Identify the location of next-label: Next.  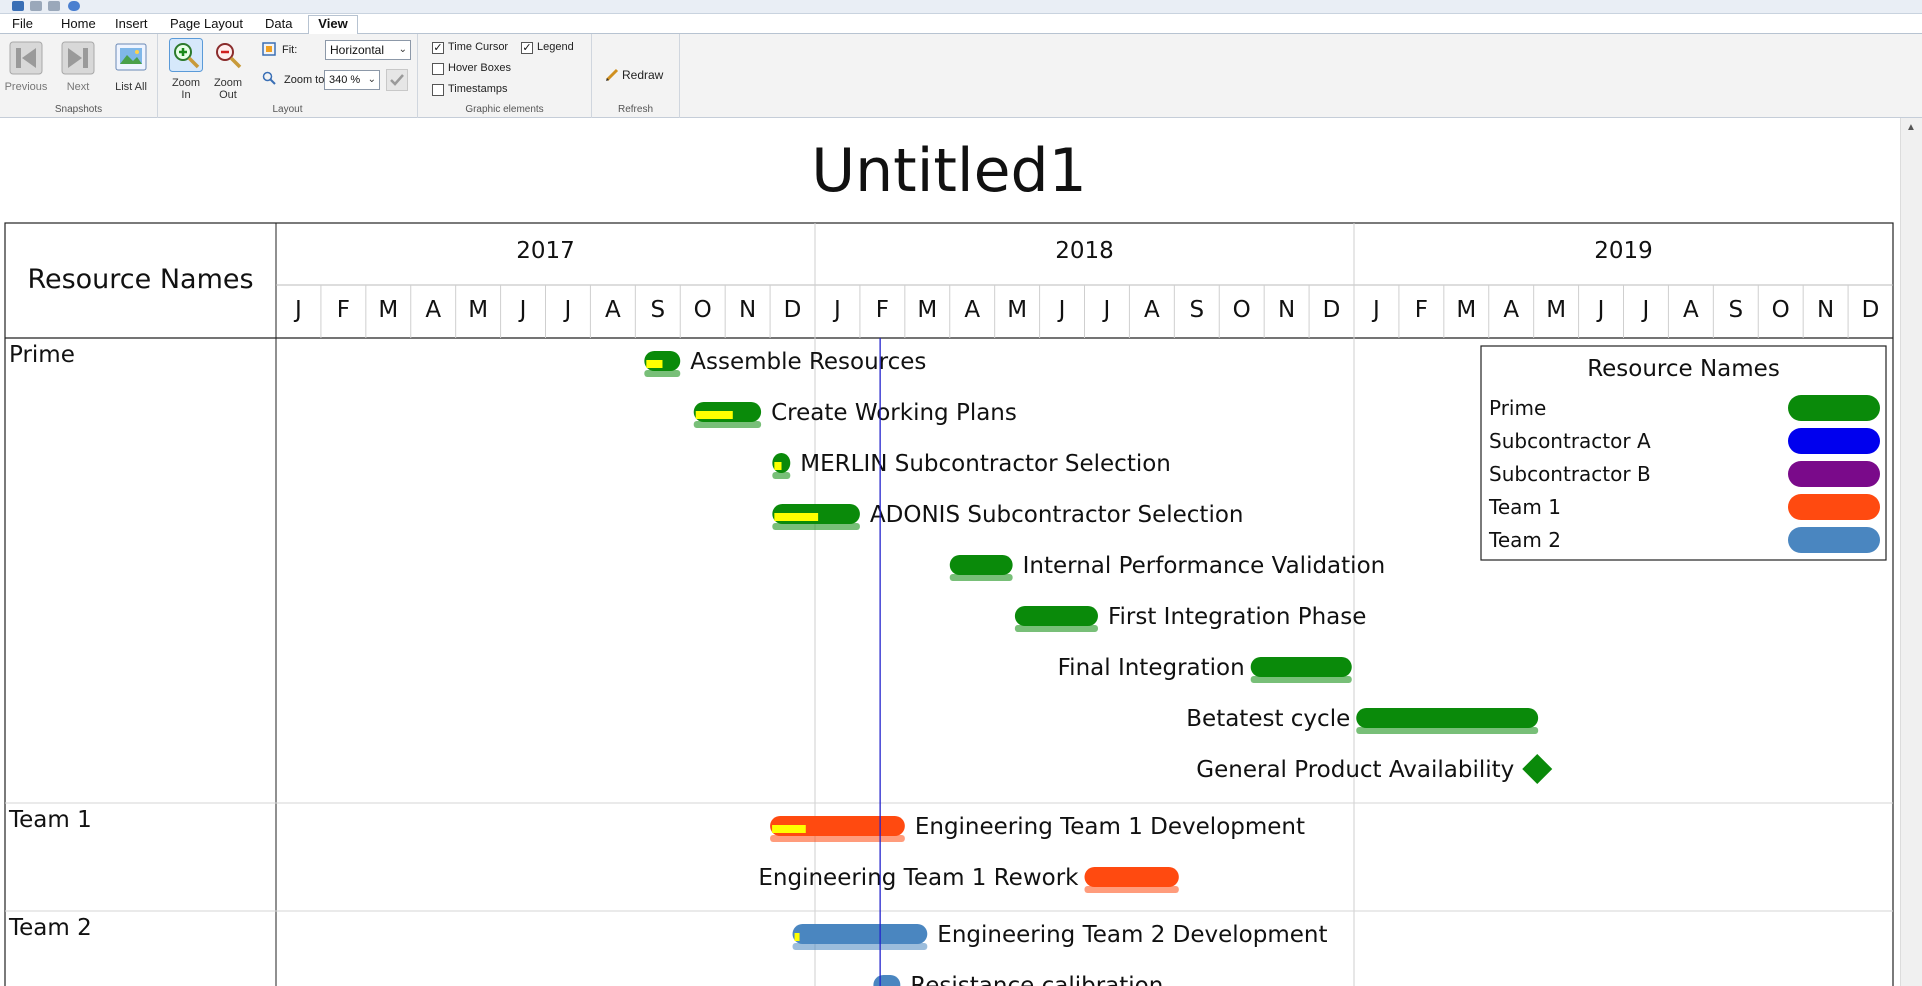
(78, 87).